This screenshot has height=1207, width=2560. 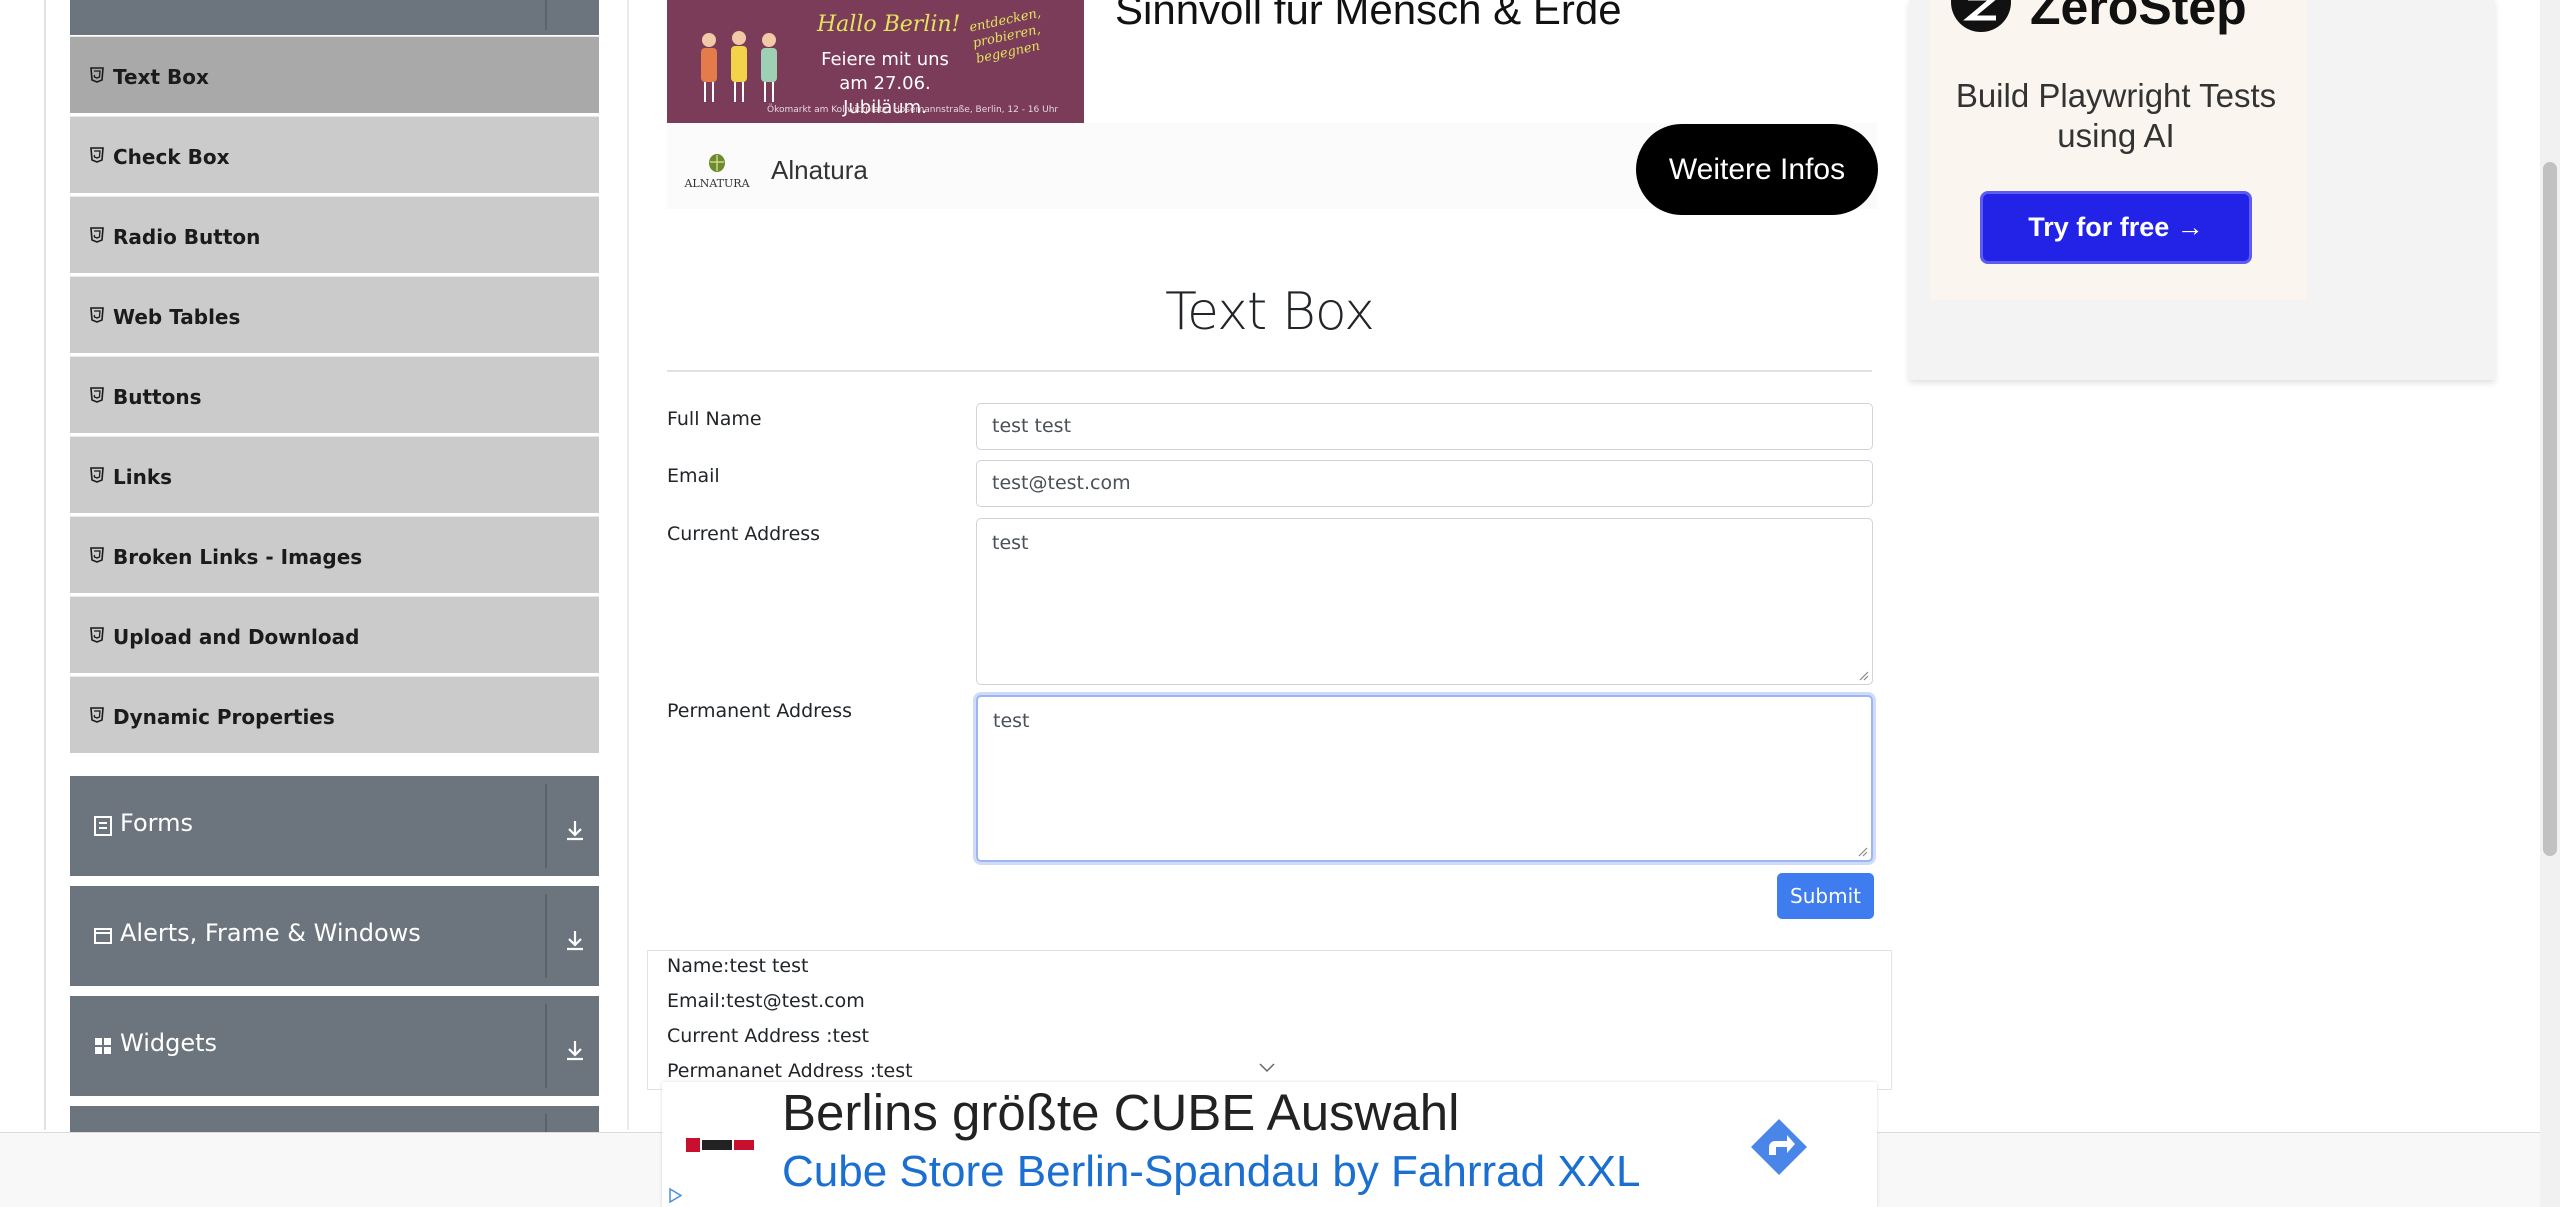 What do you see at coordinates (744, 534) in the screenshot?
I see `current-address-label: Current Address` at bounding box center [744, 534].